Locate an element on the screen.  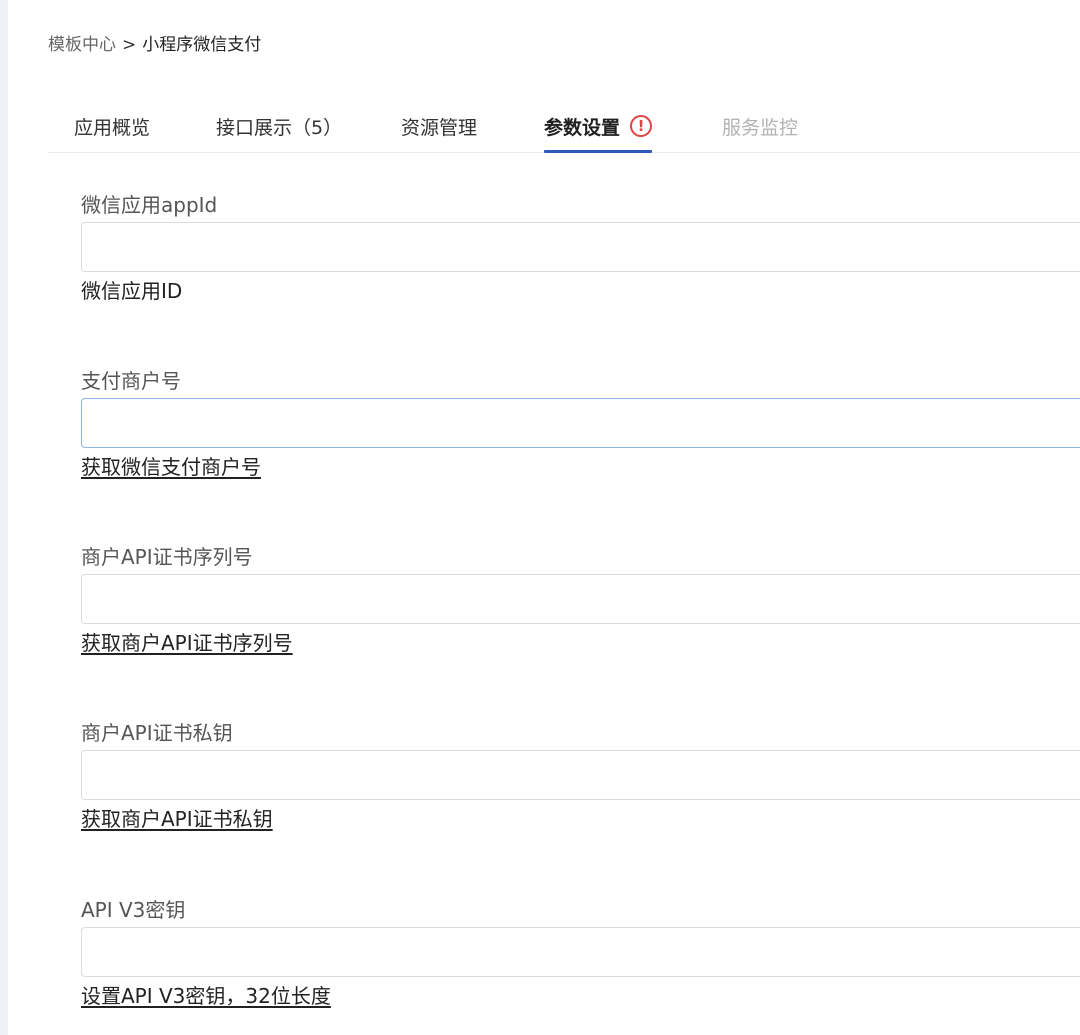
field-wechat-appid: 微信应用appId 微信应用ID is located at coordinates (580, 248).